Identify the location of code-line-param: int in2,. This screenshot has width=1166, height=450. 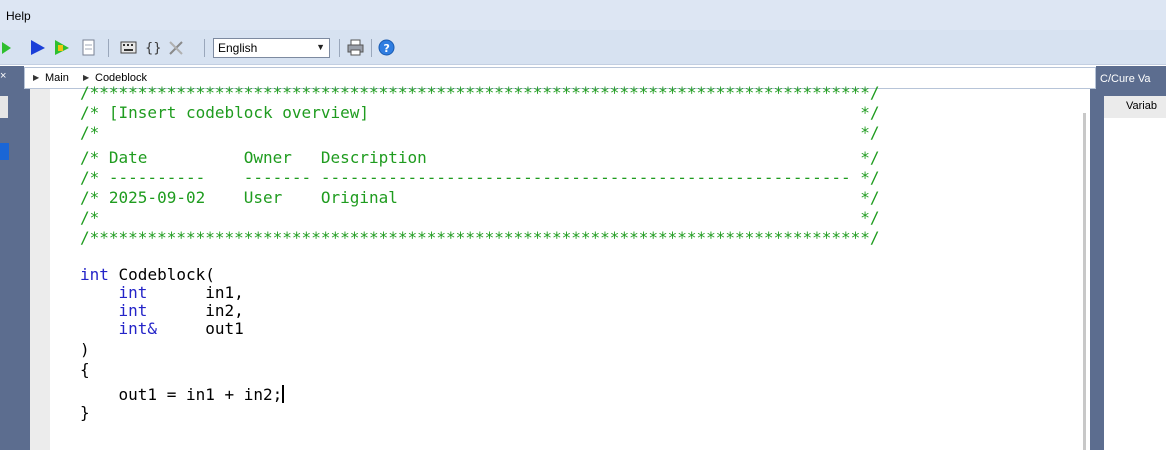
(181, 310).